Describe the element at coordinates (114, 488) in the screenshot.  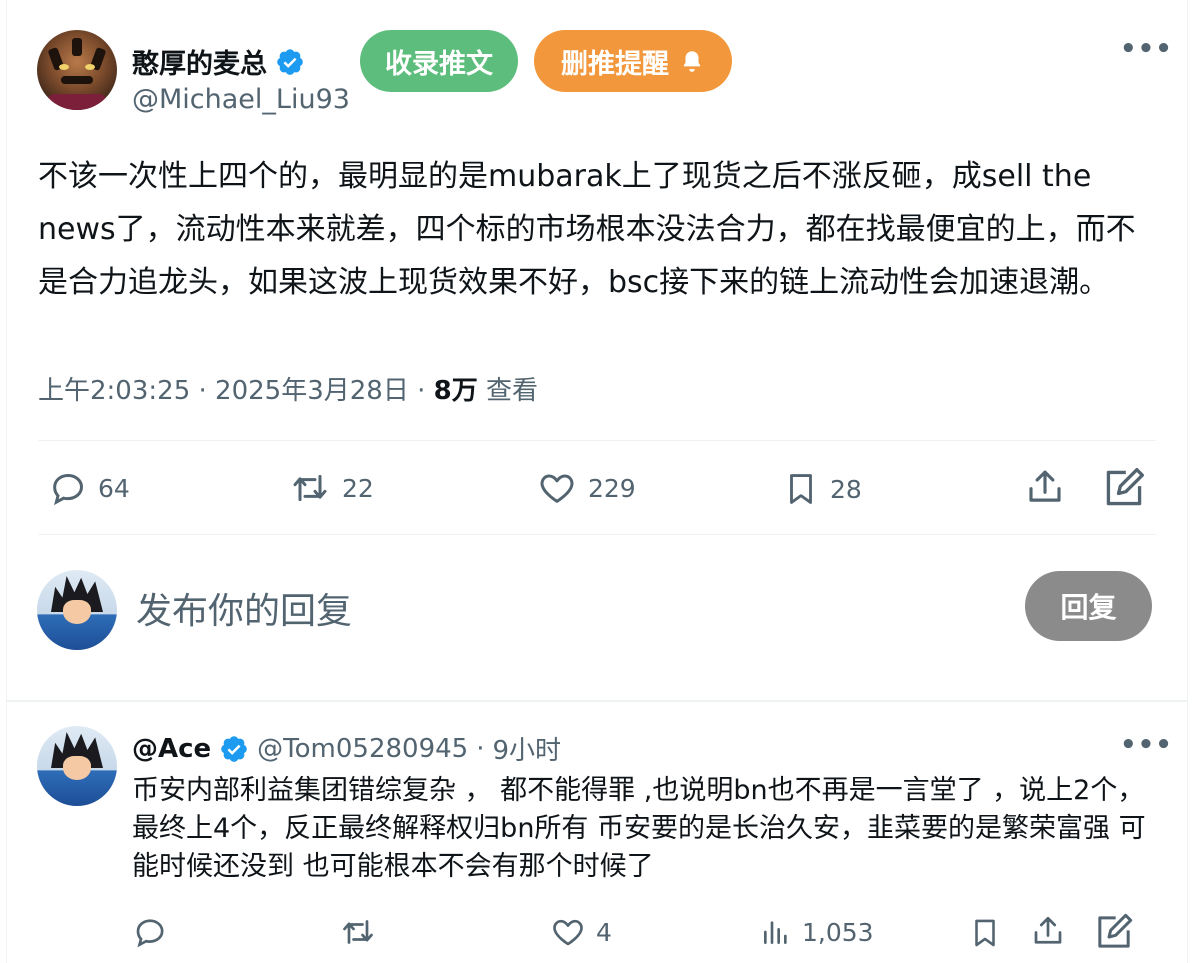
I see `reply-count: 64` at that location.